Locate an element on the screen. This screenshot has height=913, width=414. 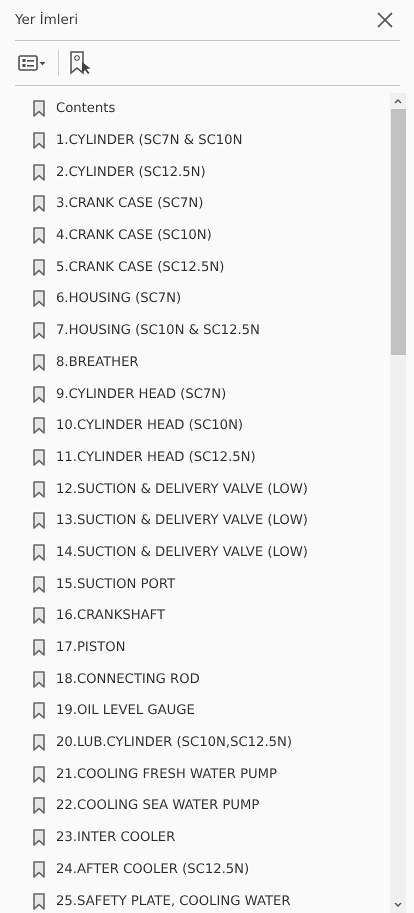
bookmark-item: 1.CYLINDER (SC7N & SC10N is located at coordinates (149, 140).